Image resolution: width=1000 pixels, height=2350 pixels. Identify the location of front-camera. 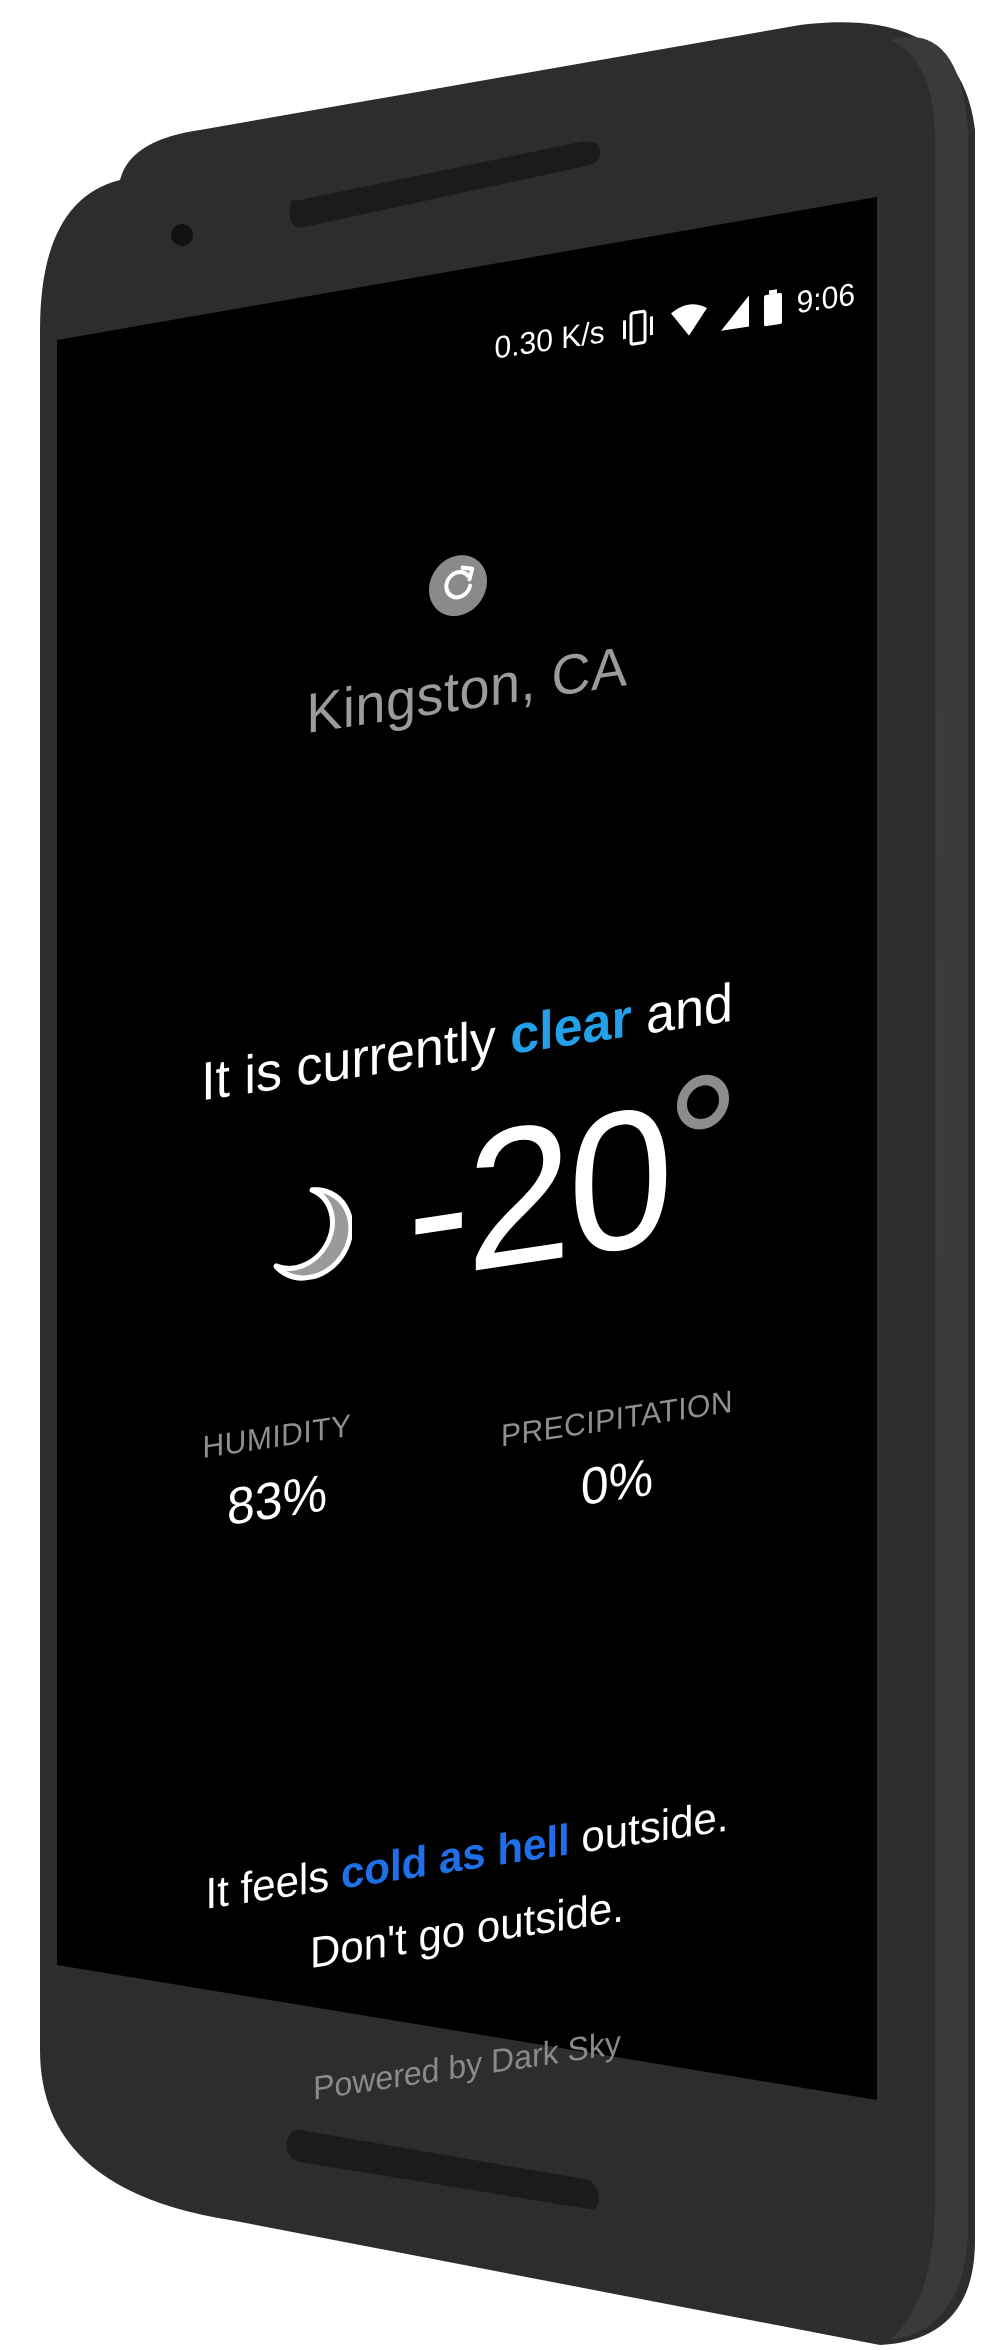
(182, 235).